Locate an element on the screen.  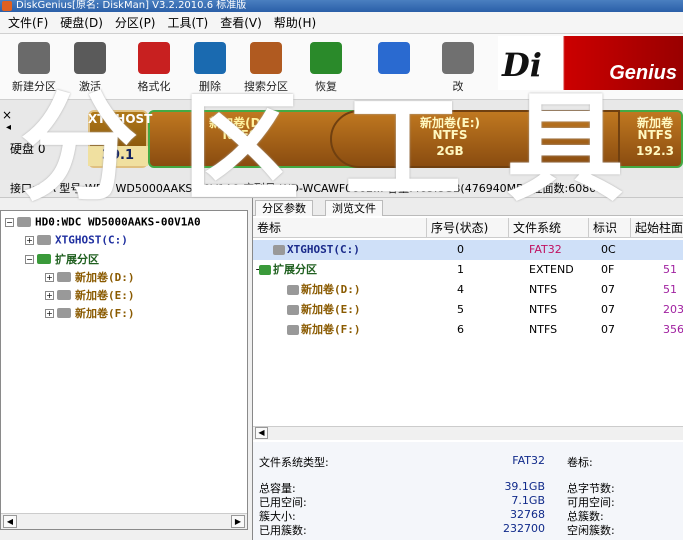
toolbar-button: 改 is located at coordinates (458, 68).